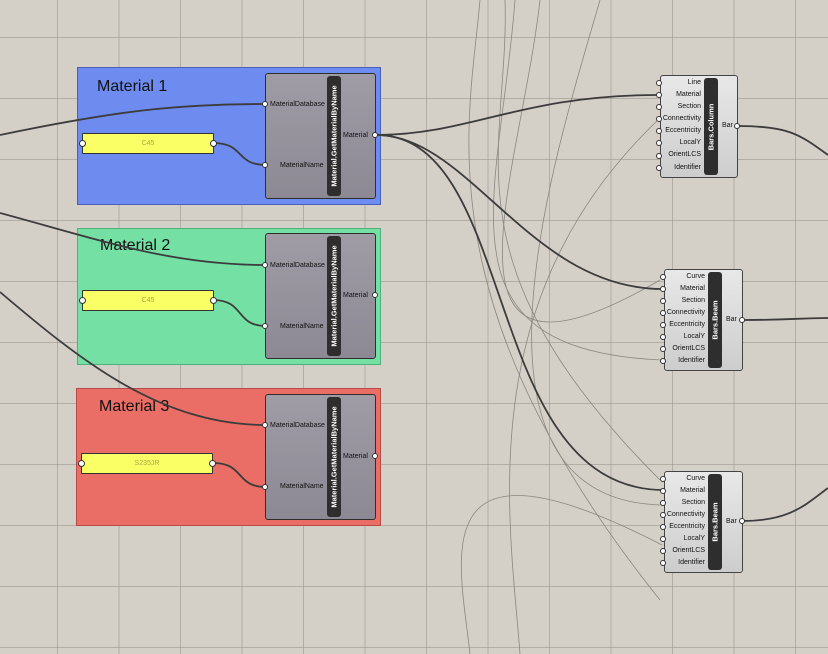 This screenshot has width=828, height=654. What do you see at coordinates (784, 319) in the screenshot?
I see `wire-beam-1-out` at bounding box center [784, 319].